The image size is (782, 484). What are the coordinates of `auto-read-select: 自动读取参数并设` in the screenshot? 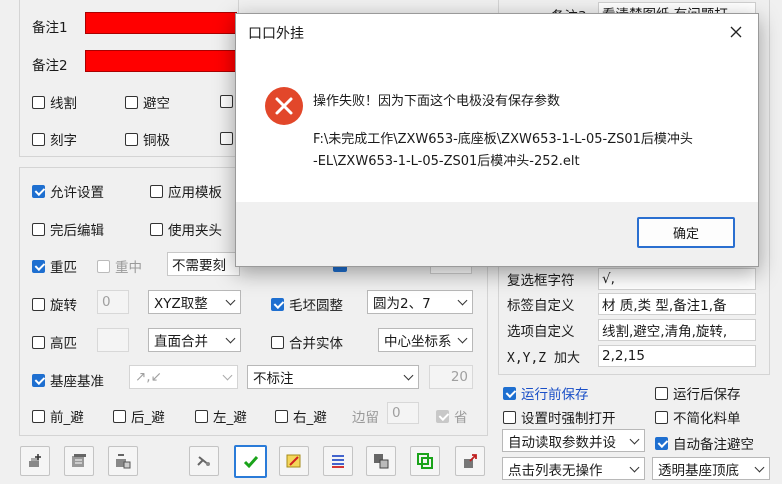 It's located at (573, 440).